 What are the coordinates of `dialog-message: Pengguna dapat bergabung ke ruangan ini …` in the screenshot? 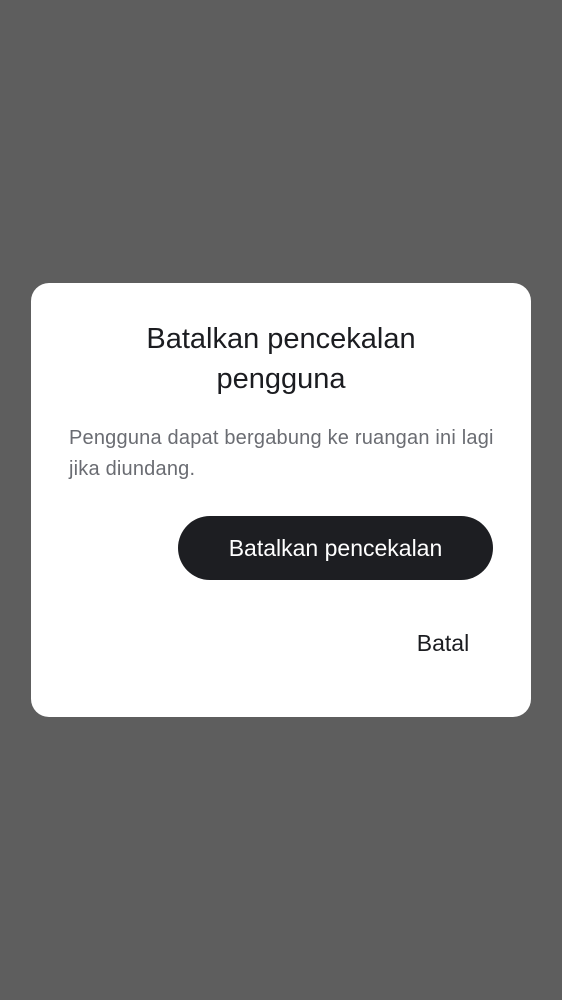 It's located at (281, 453).